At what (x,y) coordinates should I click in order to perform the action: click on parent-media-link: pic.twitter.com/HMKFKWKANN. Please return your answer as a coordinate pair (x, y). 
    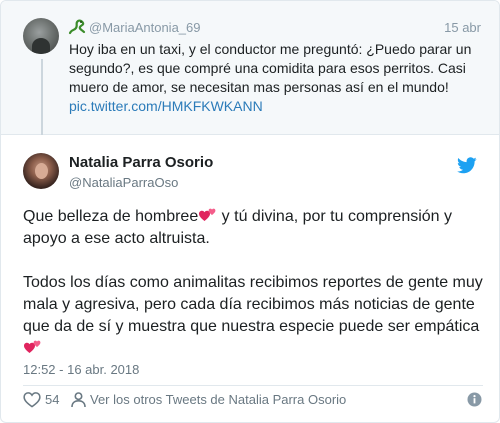
    Looking at the image, I should click on (166, 106).